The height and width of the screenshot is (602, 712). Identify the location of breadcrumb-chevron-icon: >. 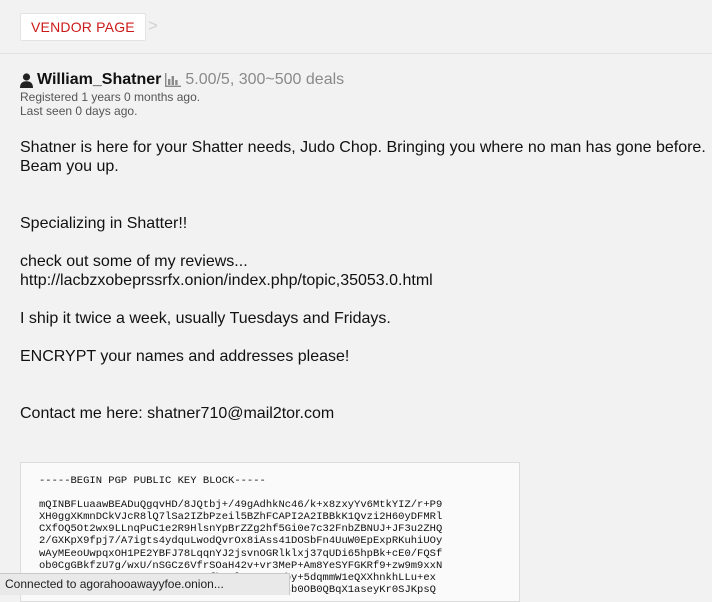
(153, 25).